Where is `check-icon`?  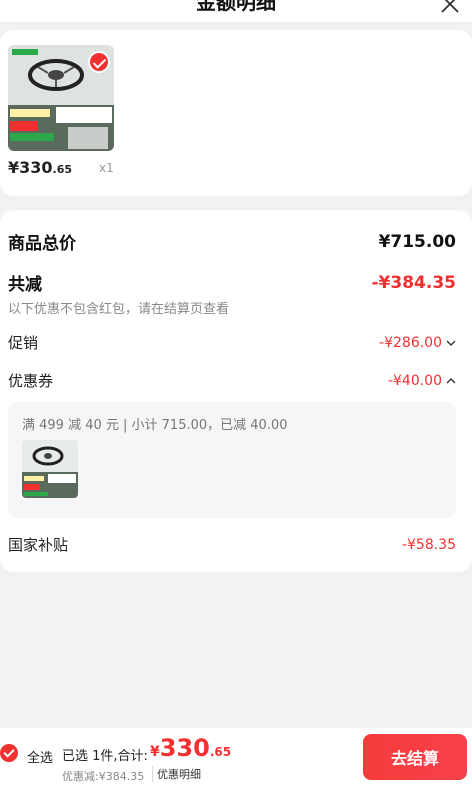
check-icon is located at coordinates (99, 62).